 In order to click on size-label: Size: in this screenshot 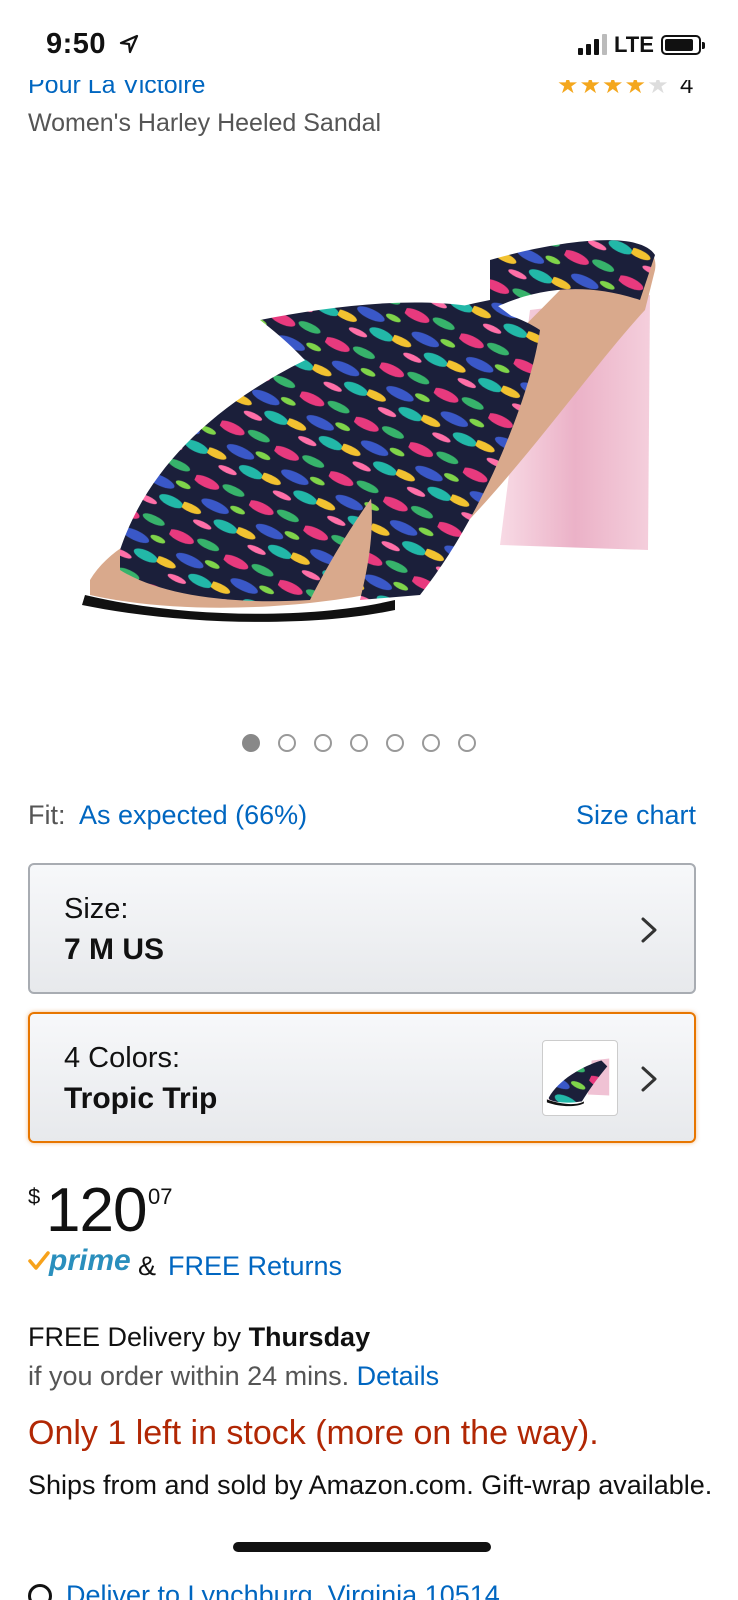, I will do `click(96, 909)`.